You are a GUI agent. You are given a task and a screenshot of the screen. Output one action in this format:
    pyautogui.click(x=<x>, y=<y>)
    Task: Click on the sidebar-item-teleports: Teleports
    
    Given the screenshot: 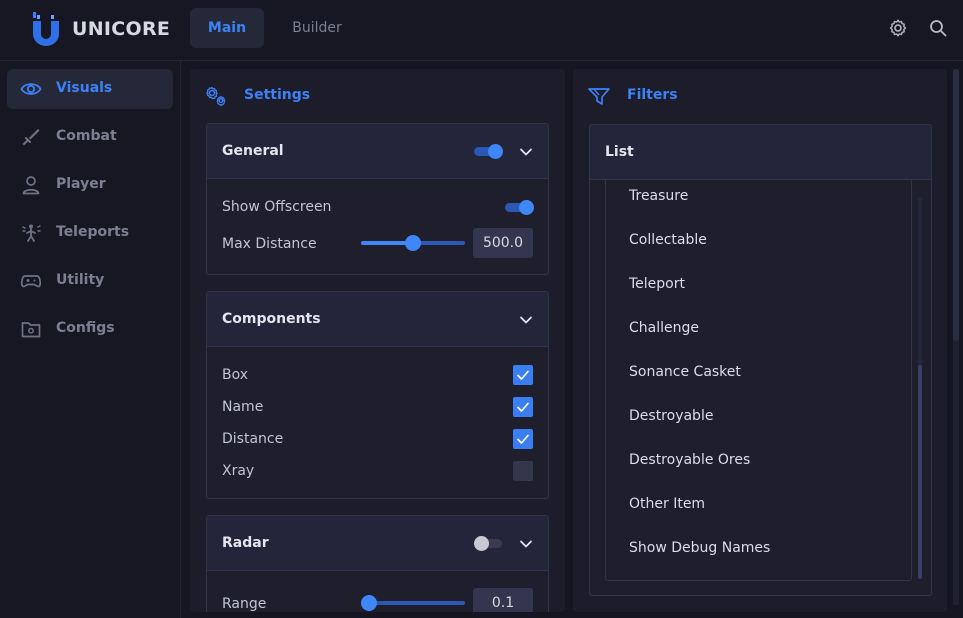 What is the action you would take?
    pyautogui.click(x=90, y=233)
    